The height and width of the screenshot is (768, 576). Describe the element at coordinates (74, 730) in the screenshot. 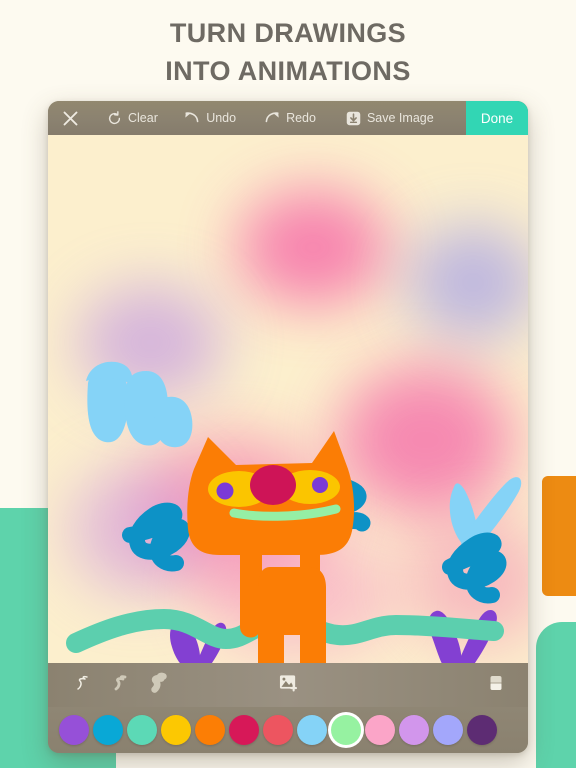

I see `color-swatch-purple` at that location.